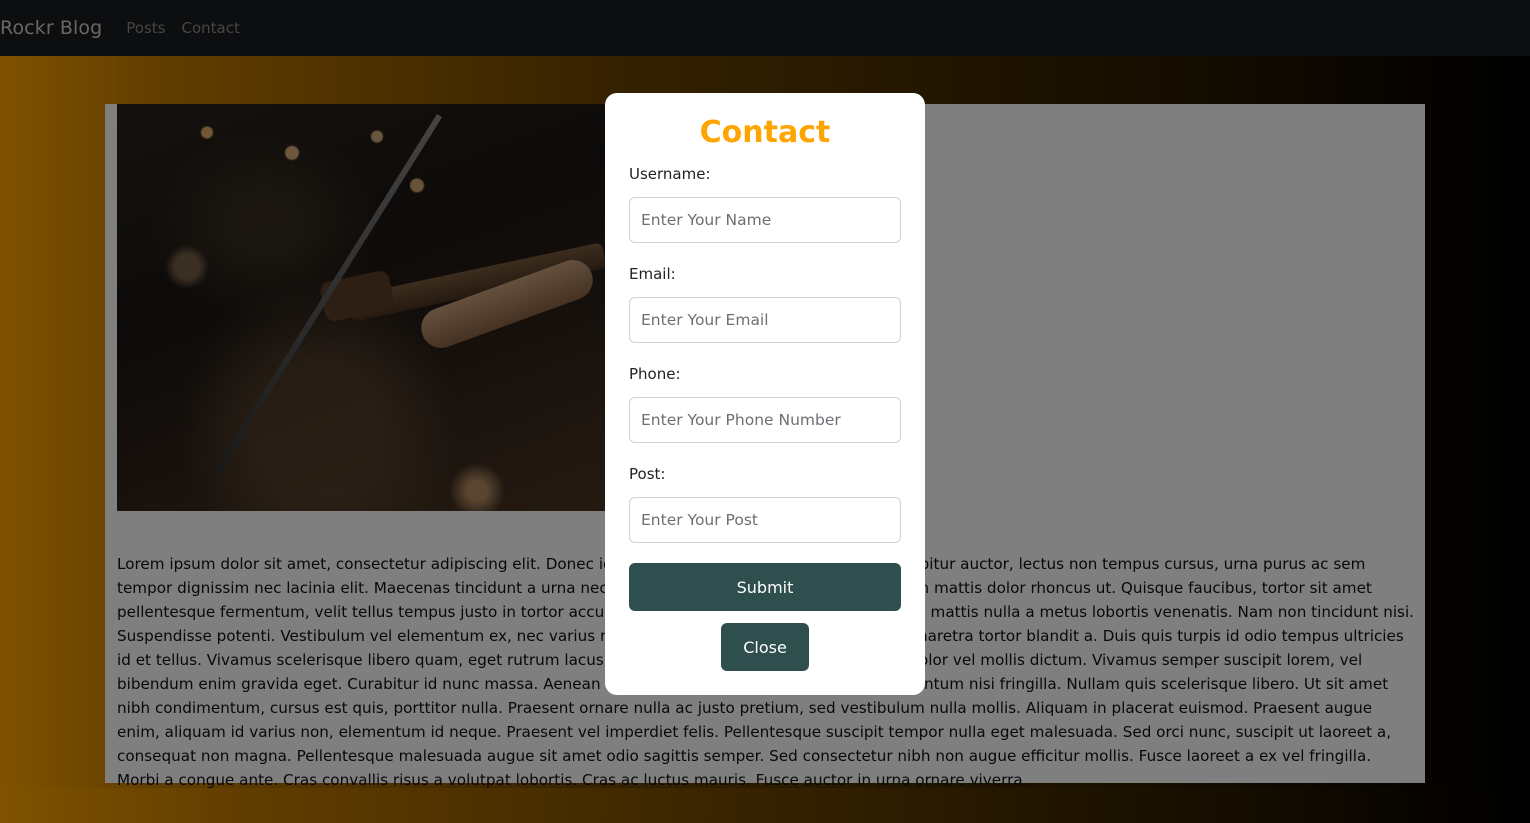 Image resolution: width=1530 pixels, height=823 pixels. What do you see at coordinates (652, 274) in the screenshot?
I see `email-label: Email:` at bounding box center [652, 274].